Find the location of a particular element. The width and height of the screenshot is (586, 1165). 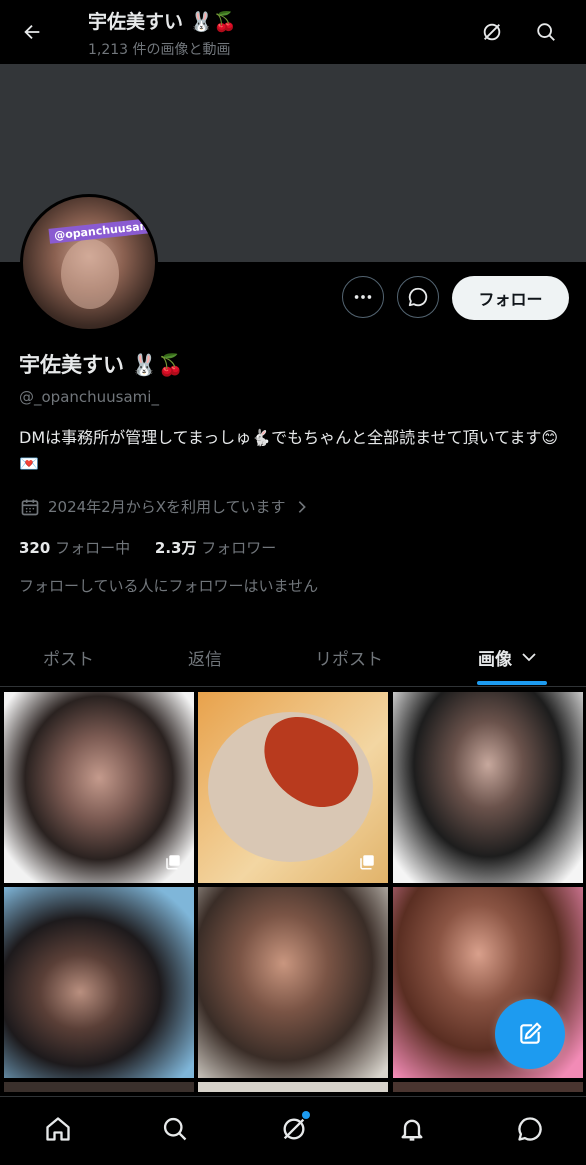

chevron-down-icon is located at coordinates (529, 657).